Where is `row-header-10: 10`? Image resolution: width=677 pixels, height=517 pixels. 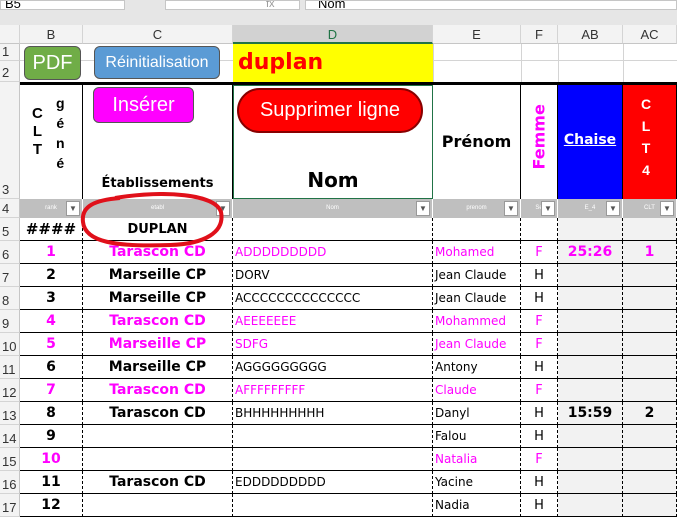
row-header-10: 10 is located at coordinates (10, 344).